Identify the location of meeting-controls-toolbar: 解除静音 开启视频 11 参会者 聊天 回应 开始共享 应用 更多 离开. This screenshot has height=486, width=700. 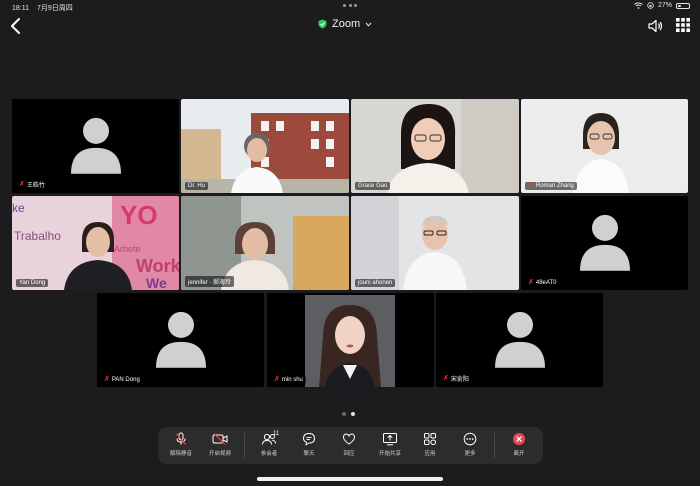
(350, 445).